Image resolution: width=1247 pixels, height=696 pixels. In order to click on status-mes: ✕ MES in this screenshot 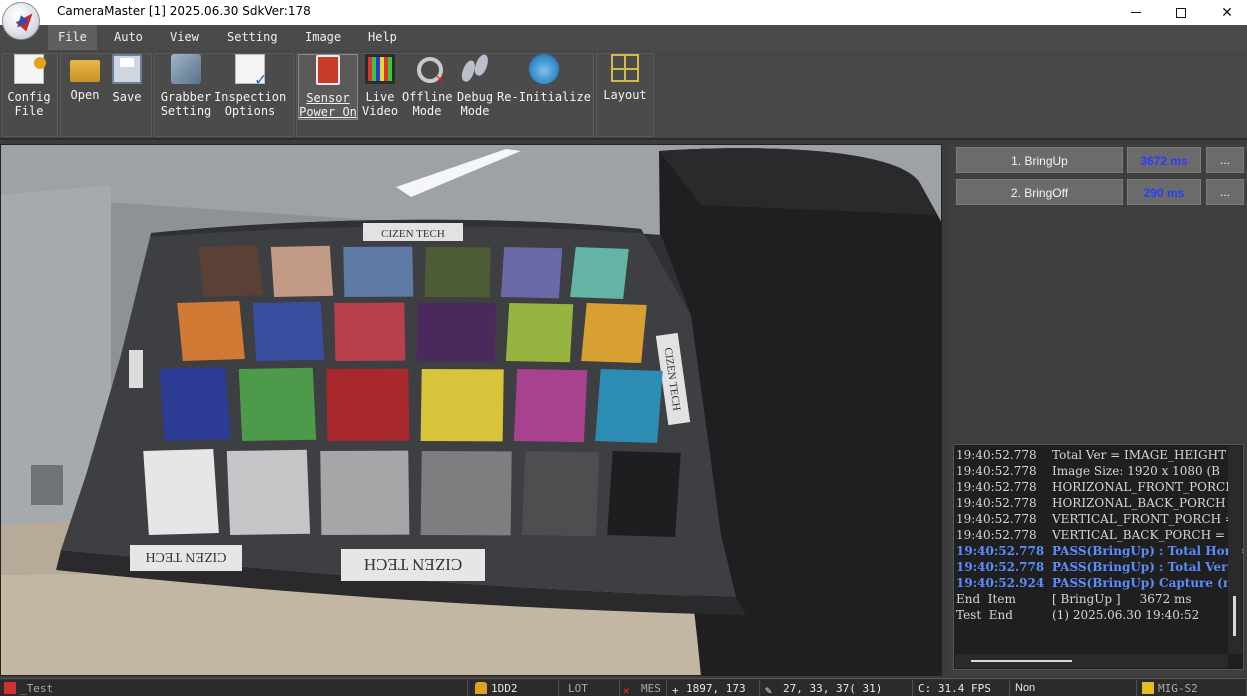, I will do `click(644, 688)`.